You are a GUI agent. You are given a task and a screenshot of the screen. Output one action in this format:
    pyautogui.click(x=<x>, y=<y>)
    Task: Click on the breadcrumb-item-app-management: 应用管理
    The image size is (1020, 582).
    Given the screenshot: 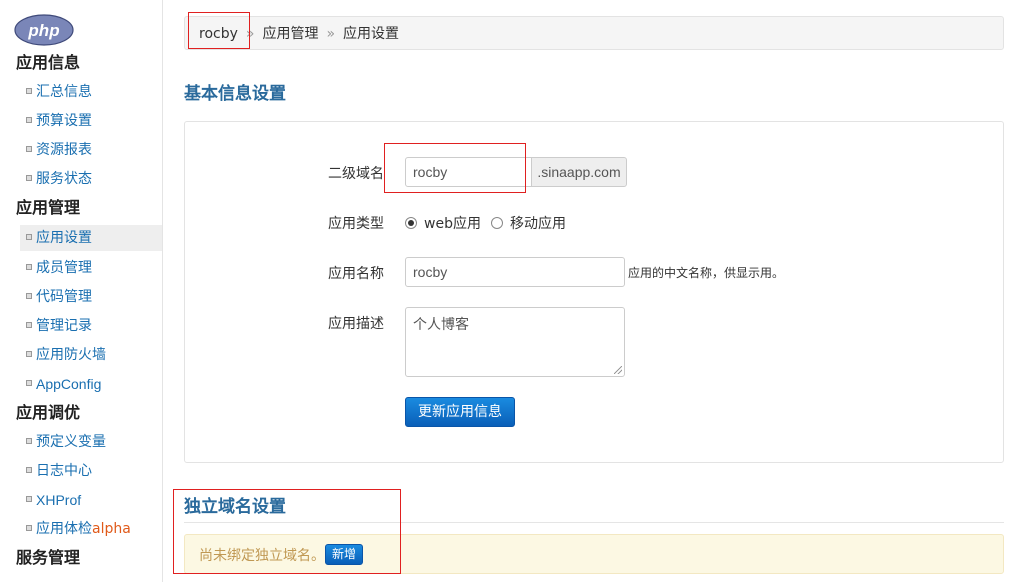 What is the action you would take?
    pyautogui.click(x=290, y=34)
    